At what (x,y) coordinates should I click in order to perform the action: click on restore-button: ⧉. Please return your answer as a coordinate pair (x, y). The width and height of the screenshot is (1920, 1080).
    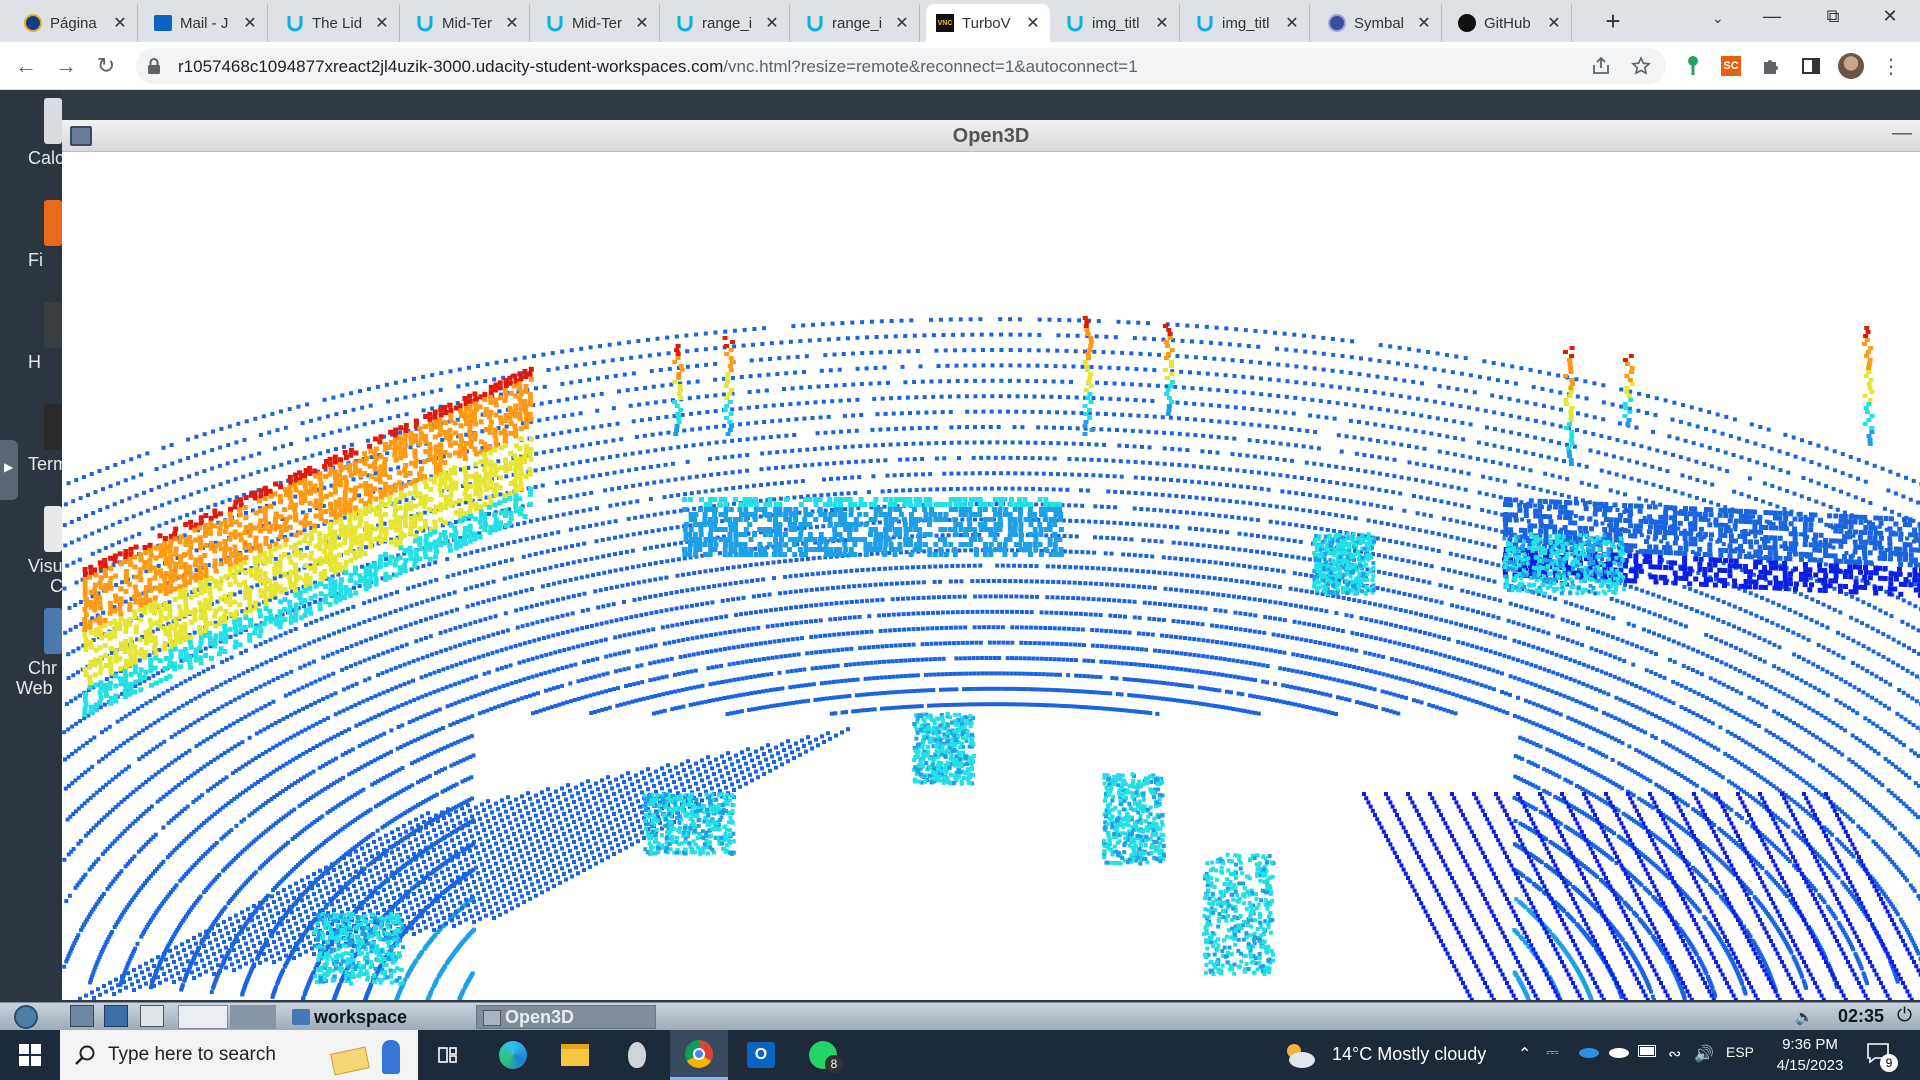
    Looking at the image, I should click on (1833, 16).